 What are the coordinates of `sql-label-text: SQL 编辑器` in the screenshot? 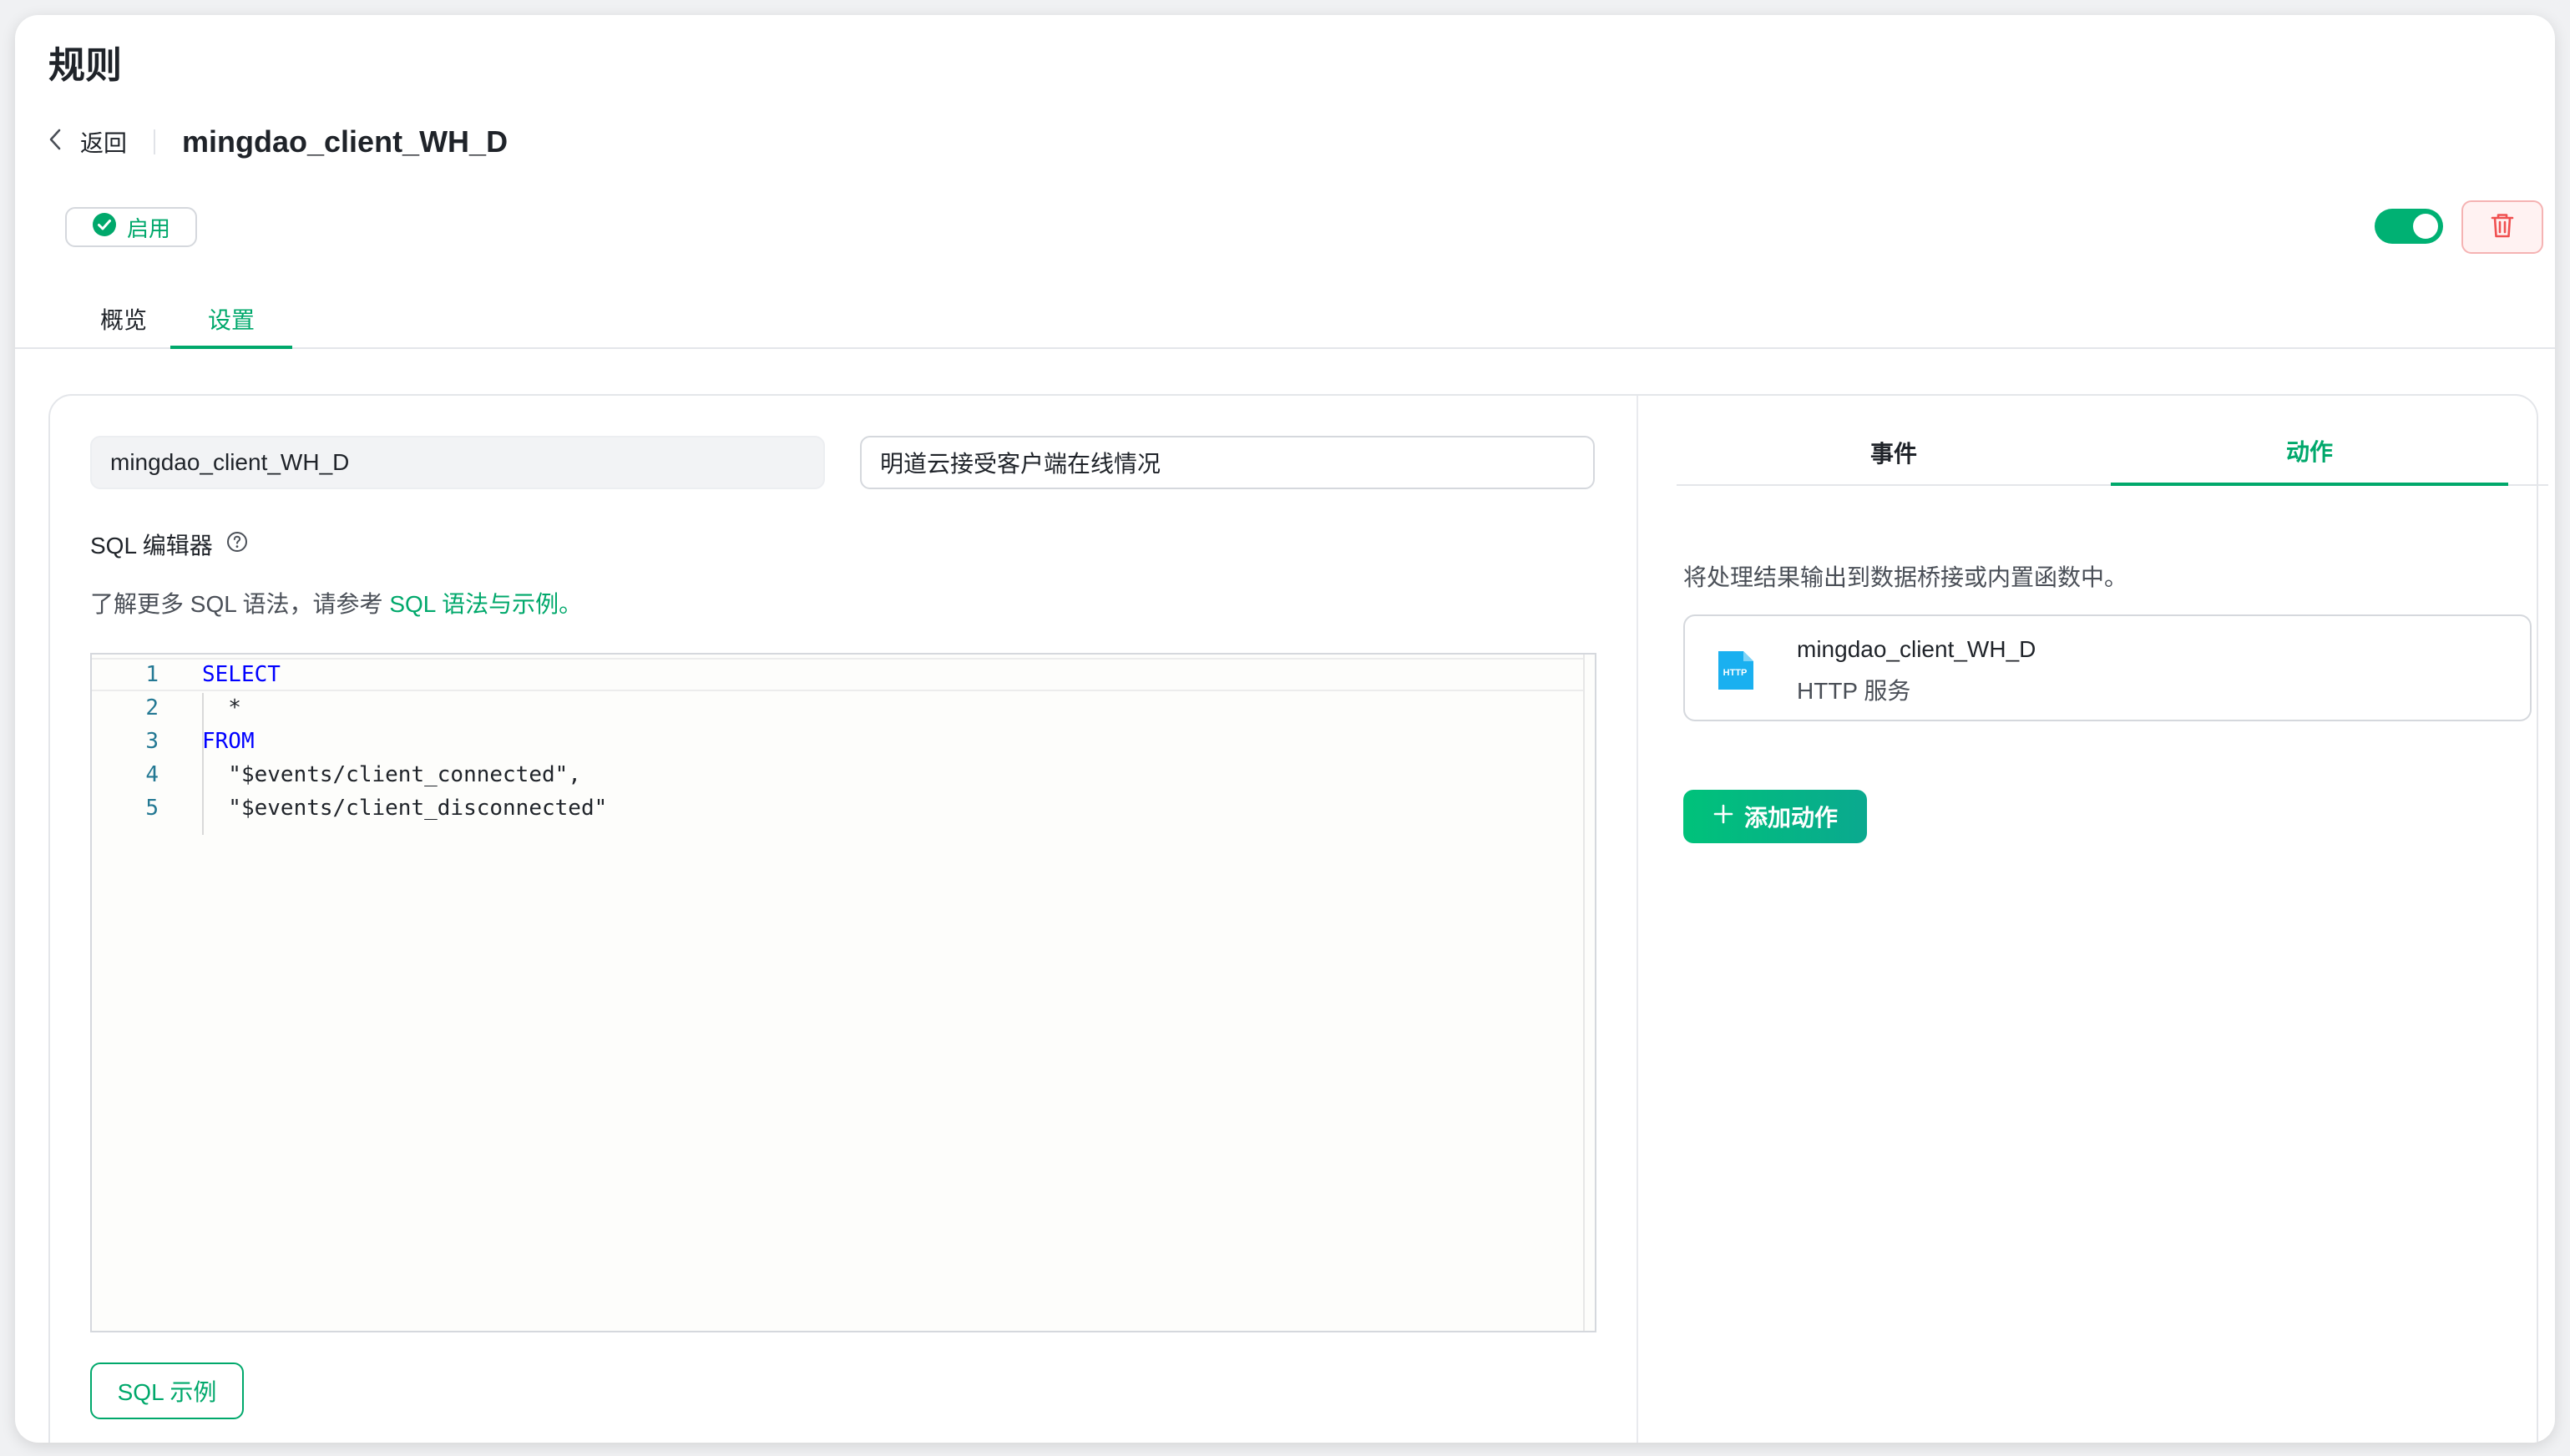 It's located at (151, 546).